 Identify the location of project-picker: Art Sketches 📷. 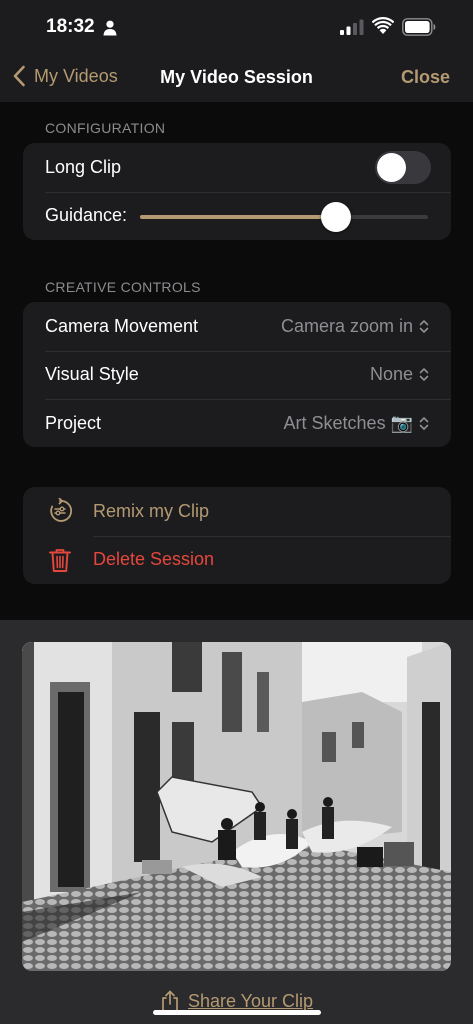
(356, 423).